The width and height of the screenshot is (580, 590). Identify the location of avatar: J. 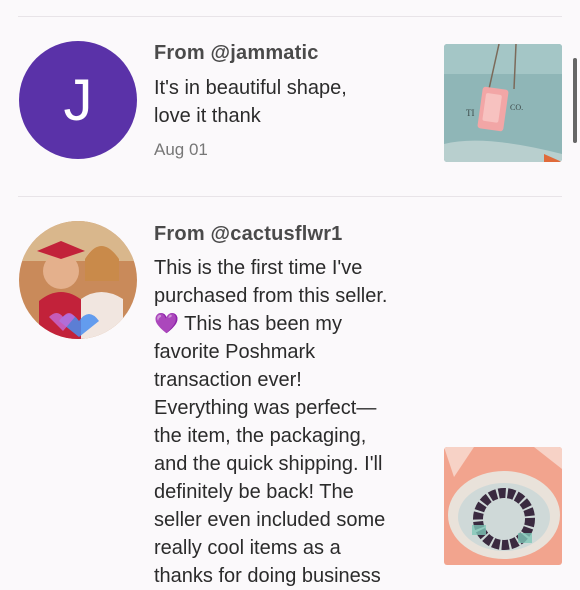
(78, 100).